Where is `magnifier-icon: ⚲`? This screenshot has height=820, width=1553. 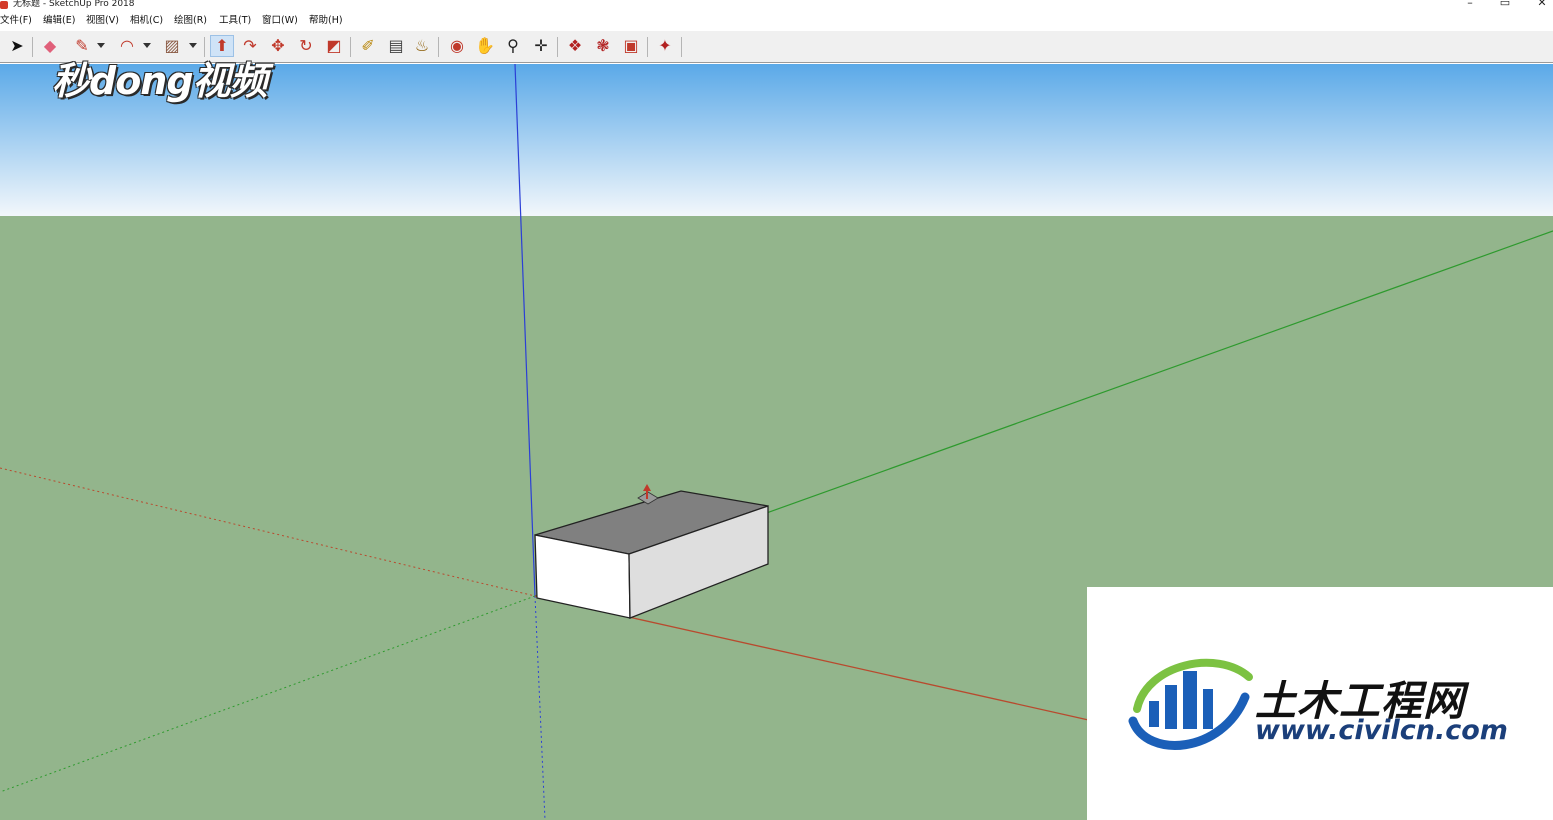 magnifier-icon: ⚲ is located at coordinates (513, 45).